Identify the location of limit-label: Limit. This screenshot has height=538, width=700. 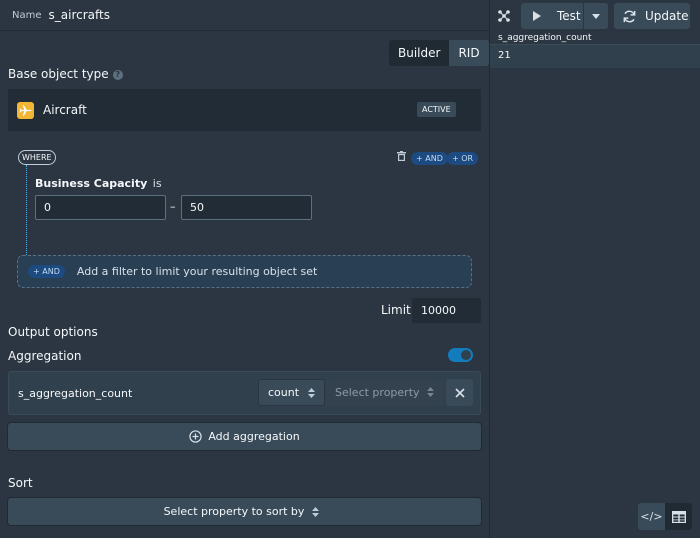
(396, 310).